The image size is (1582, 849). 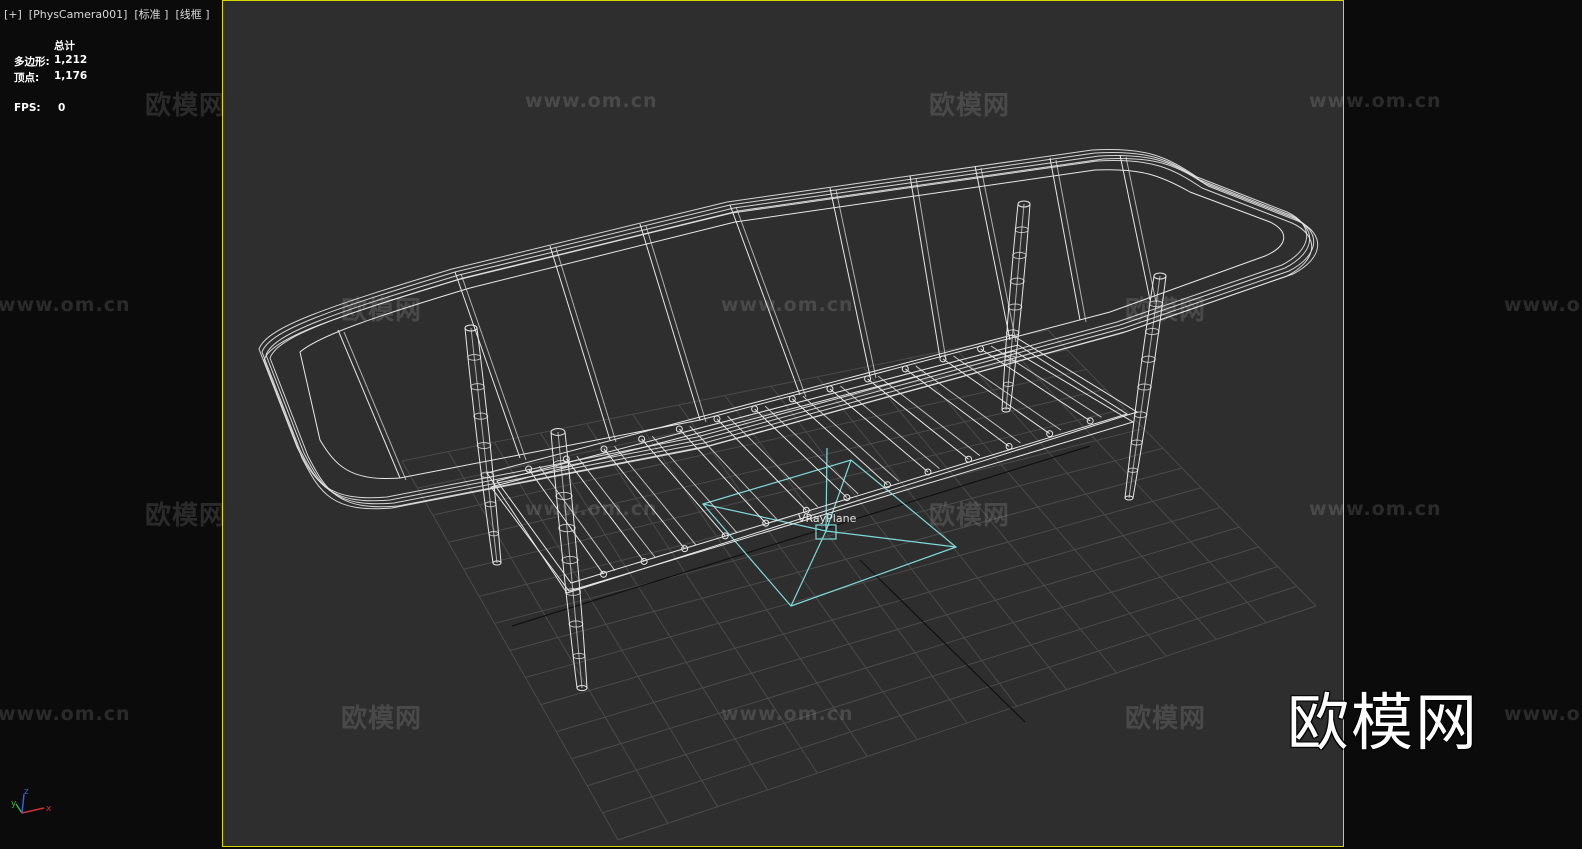 I want to click on axis-y-icon, so click(x=19, y=808).